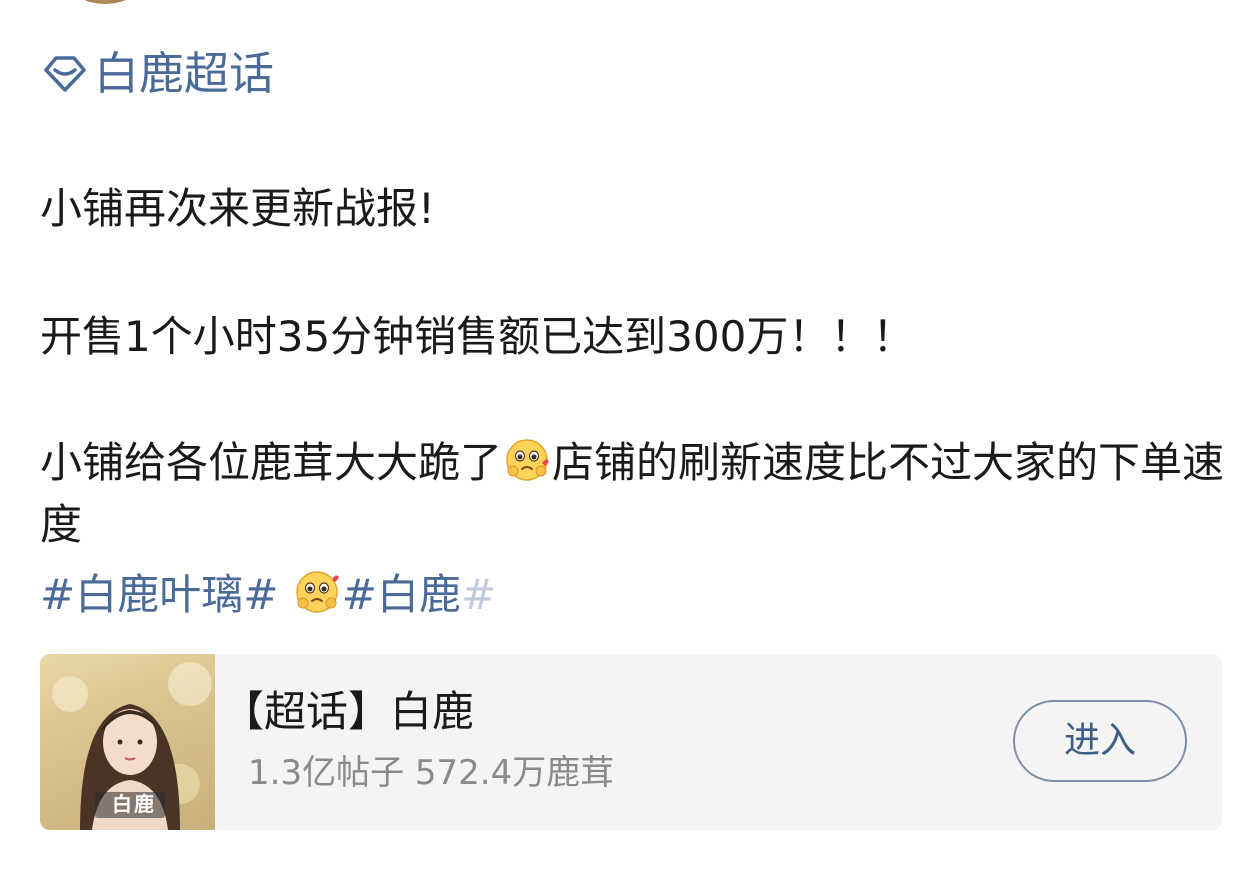  I want to click on super-topic-diamond-icon, so click(65, 74).